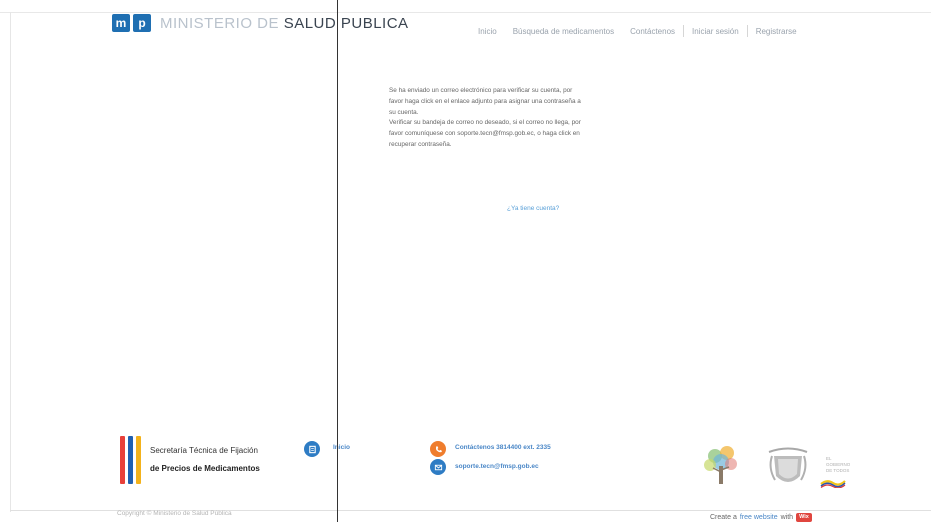 The width and height of the screenshot is (931, 522). Describe the element at coordinates (204, 450) in the screenshot. I see `brand-line-1: Secretaría Técnica de Fijación` at that location.